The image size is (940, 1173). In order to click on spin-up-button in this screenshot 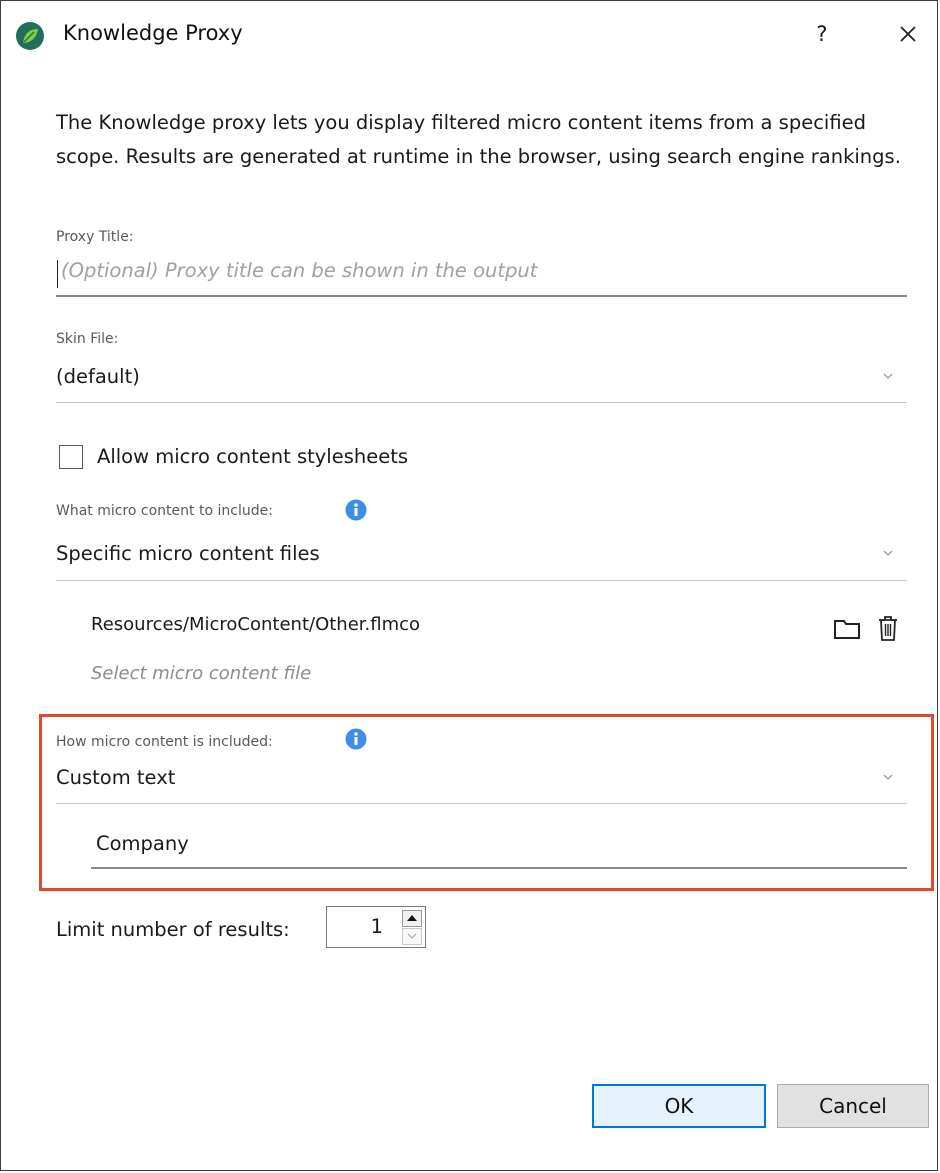, I will do `click(412, 918)`.